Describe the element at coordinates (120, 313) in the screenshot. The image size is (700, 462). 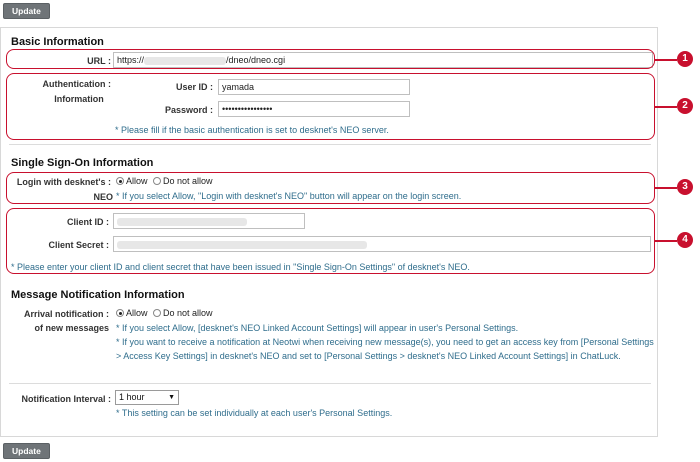
I see `arrival-allow-radio` at that location.